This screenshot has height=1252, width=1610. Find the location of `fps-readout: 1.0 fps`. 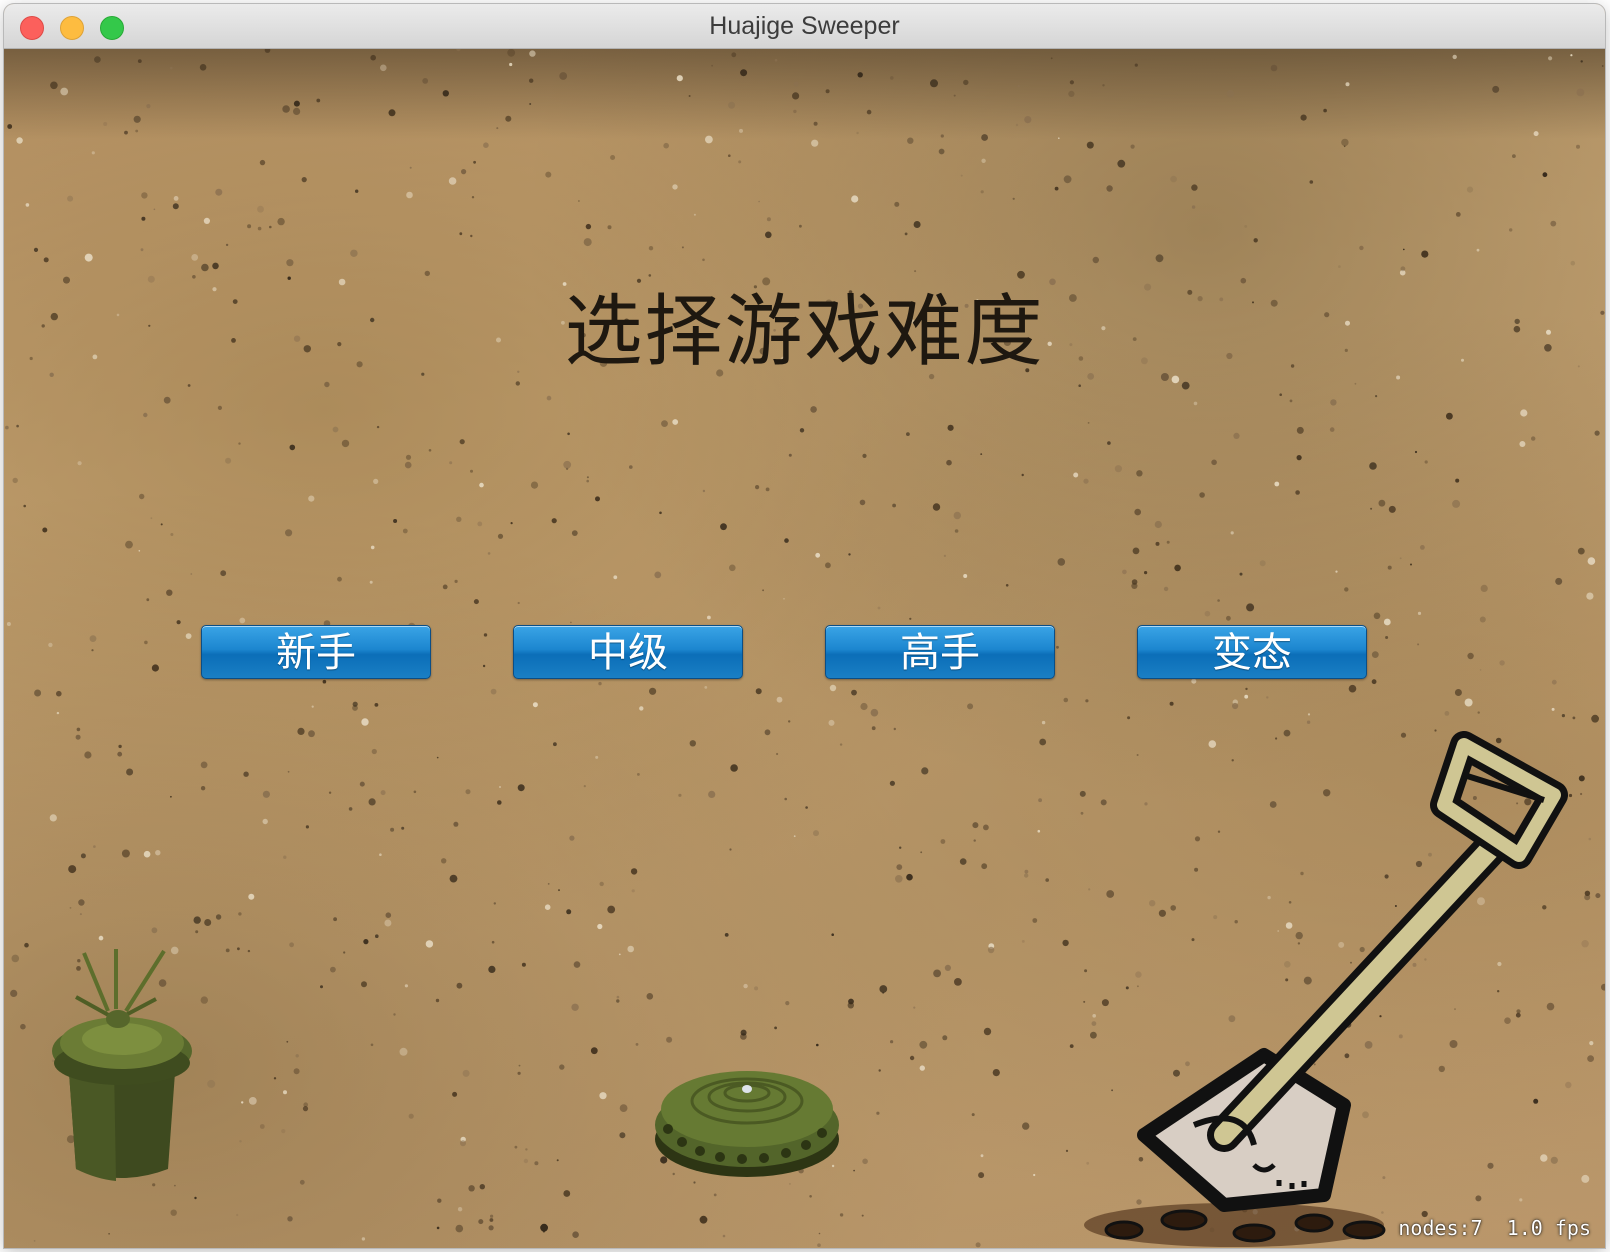

fps-readout: 1.0 fps is located at coordinates (1548, 1228).